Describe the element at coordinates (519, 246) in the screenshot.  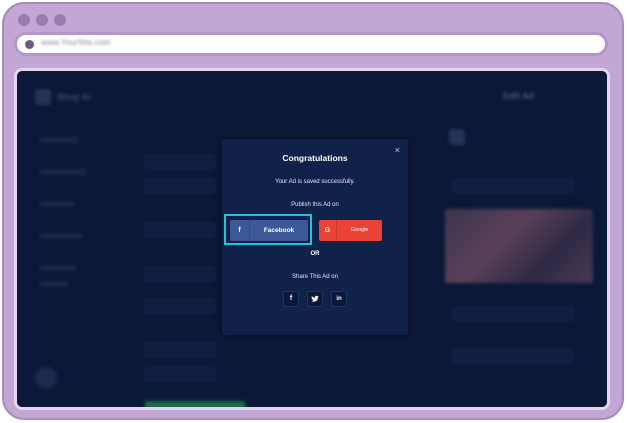
I see `ad-image` at that location.